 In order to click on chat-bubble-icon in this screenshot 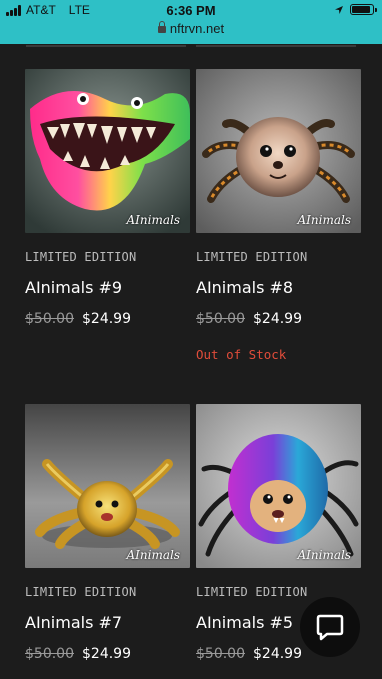, I will do `click(330, 627)`.